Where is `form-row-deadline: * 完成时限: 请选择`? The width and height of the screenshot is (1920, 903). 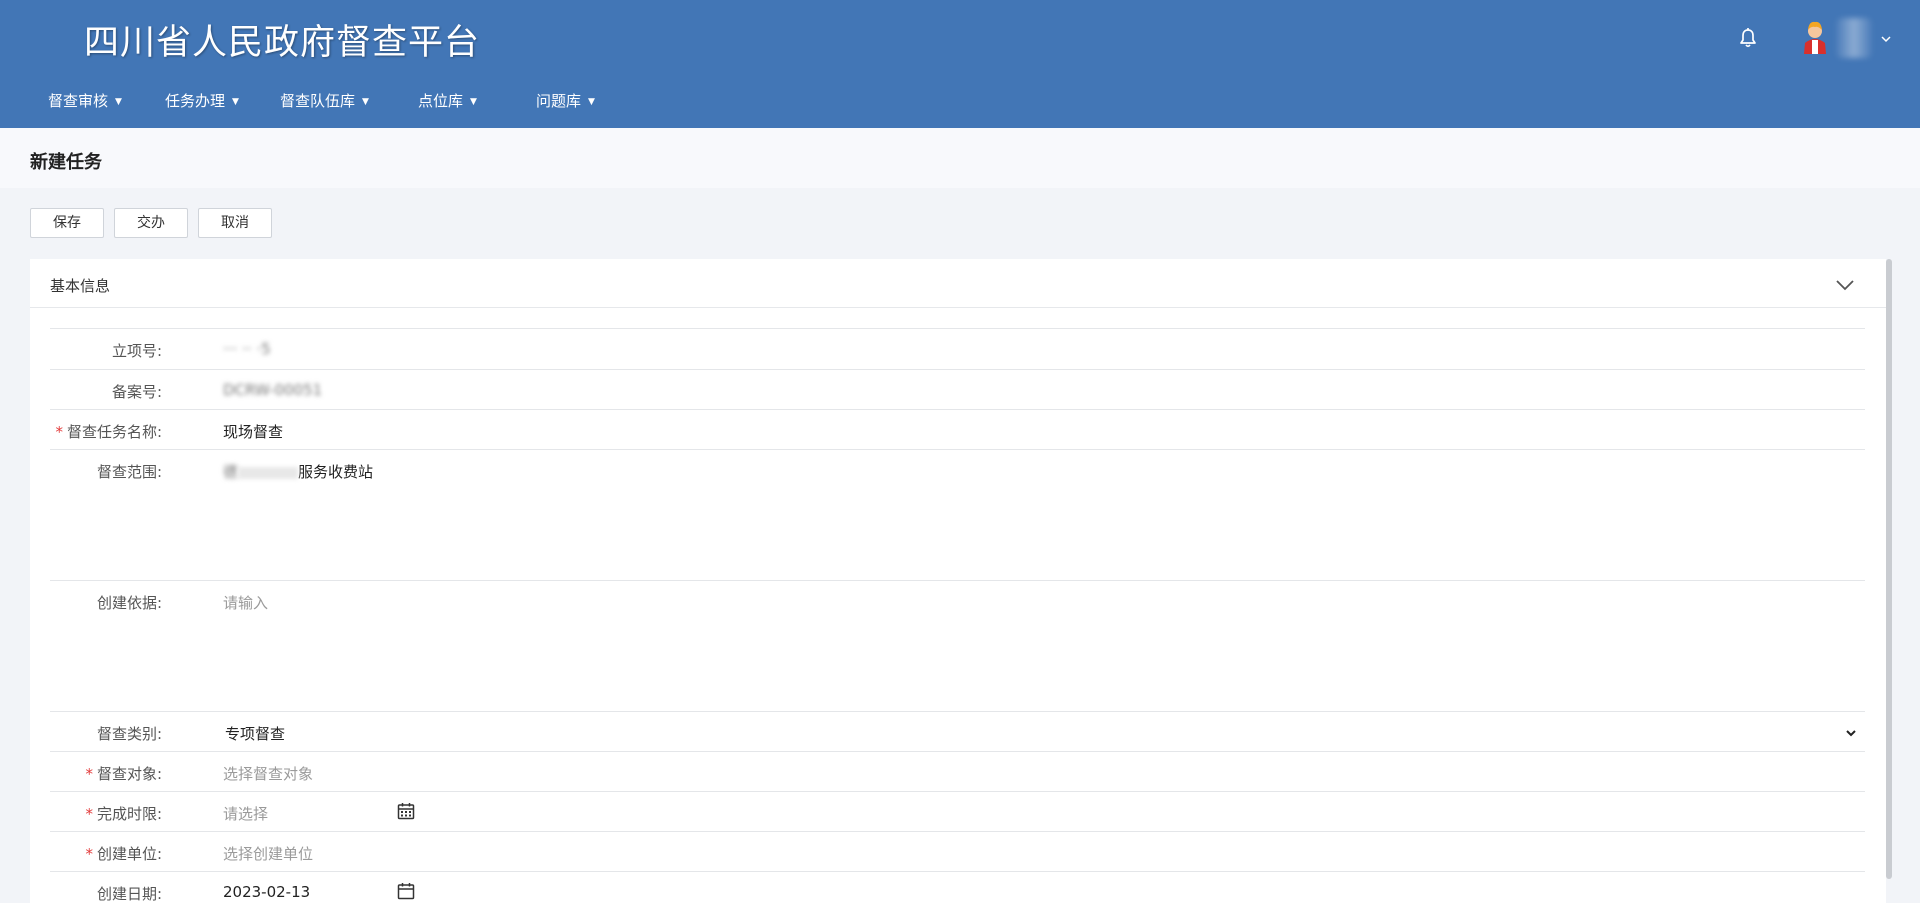 form-row-deadline: * 完成时限: 请选择 is located at coordinates (957, 811).